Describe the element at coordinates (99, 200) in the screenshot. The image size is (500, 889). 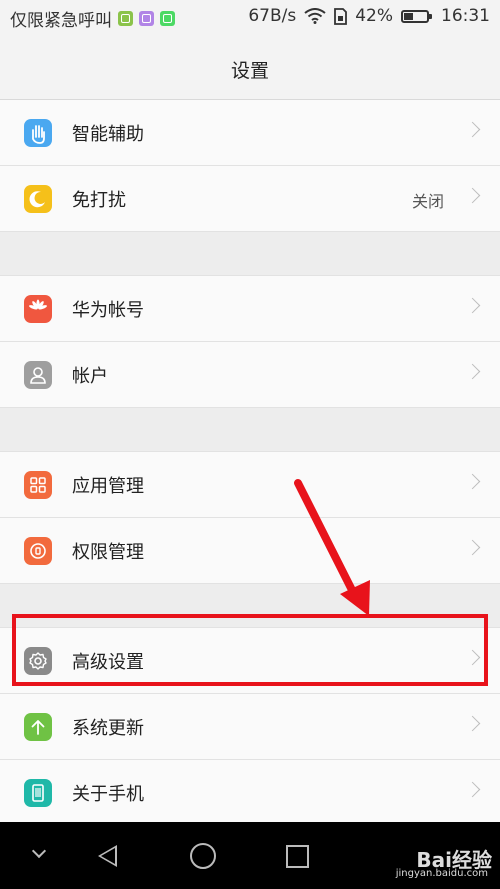
I see `settings-item-label: 免打扰` at that location.